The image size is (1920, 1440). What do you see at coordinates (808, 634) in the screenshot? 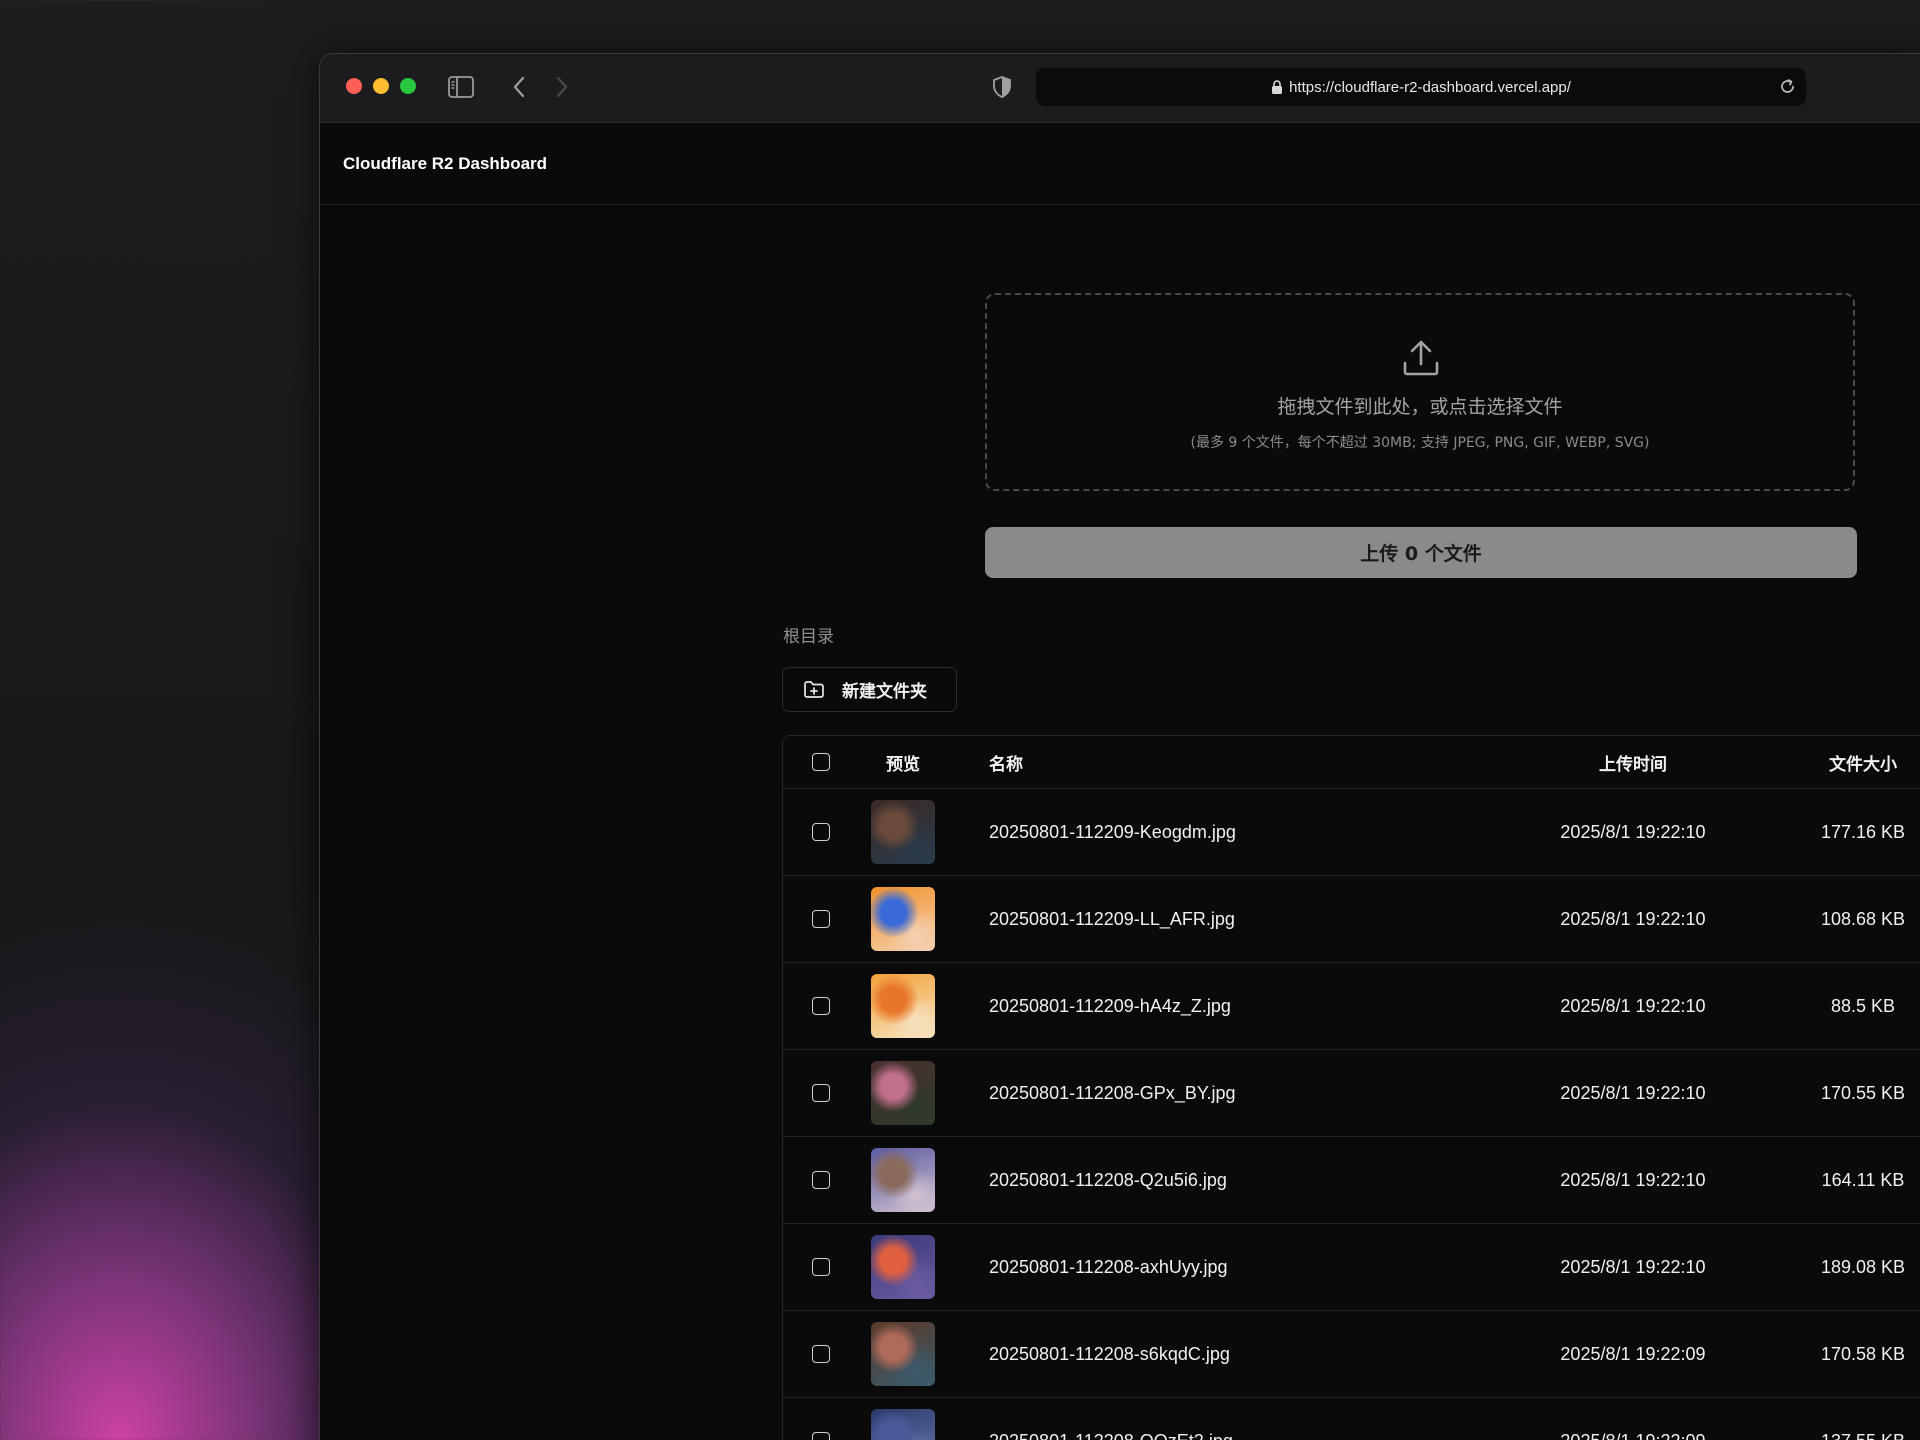
I see `breadcrumb-root: 根目录` at bounding box center [808, 634].